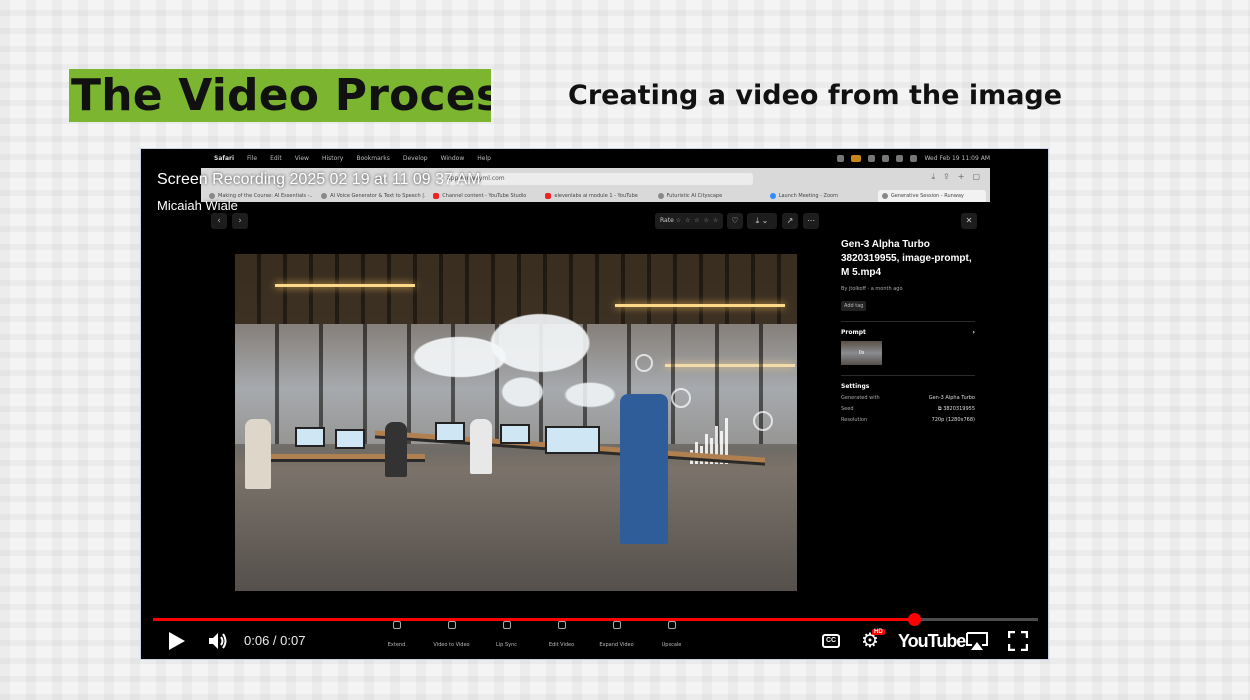 Image resolution: width=1250 pixels, height=700 pixels. What do you see at coordinates (275, 640) in the screenshot?
I see `time-display: 0:06 / 0:07` at bounding box center [275, 640].